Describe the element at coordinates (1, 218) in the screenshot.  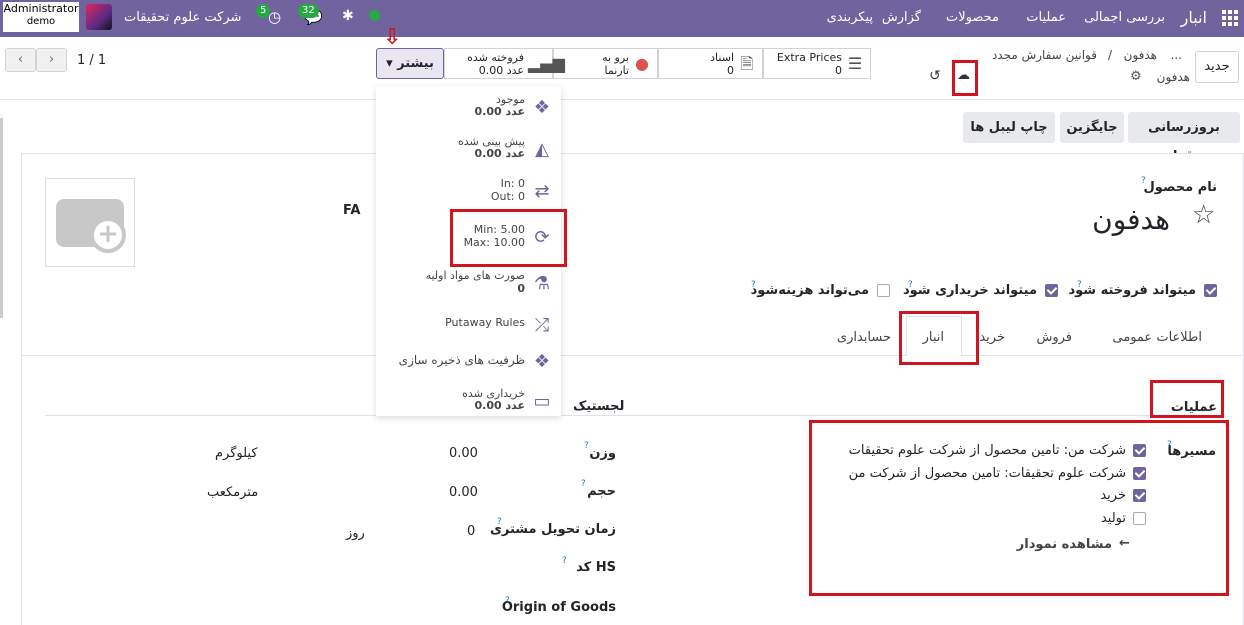
I see `scrollbar` at that location.